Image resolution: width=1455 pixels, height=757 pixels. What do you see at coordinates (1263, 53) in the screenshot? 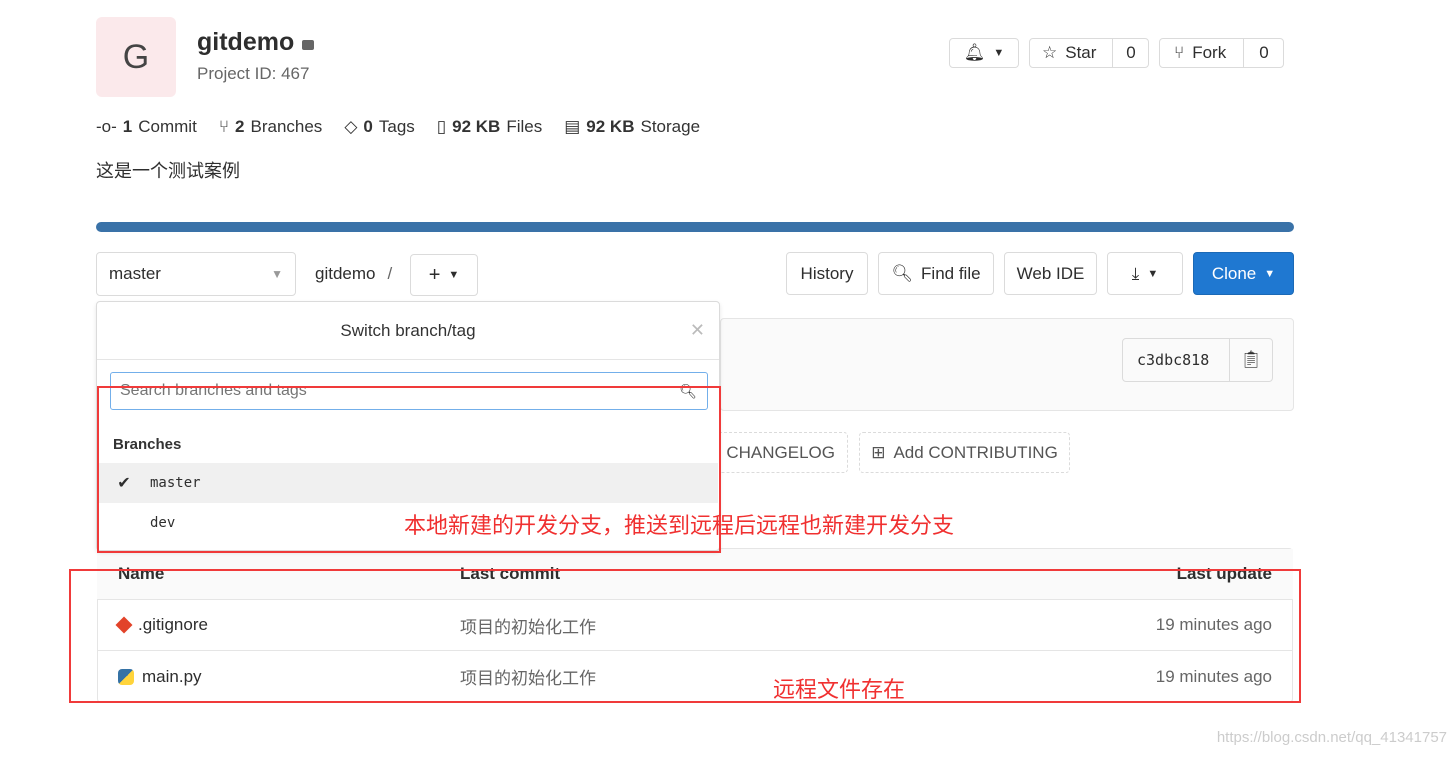
I see `fork-count: 0` at bounding box center [1263, 53].